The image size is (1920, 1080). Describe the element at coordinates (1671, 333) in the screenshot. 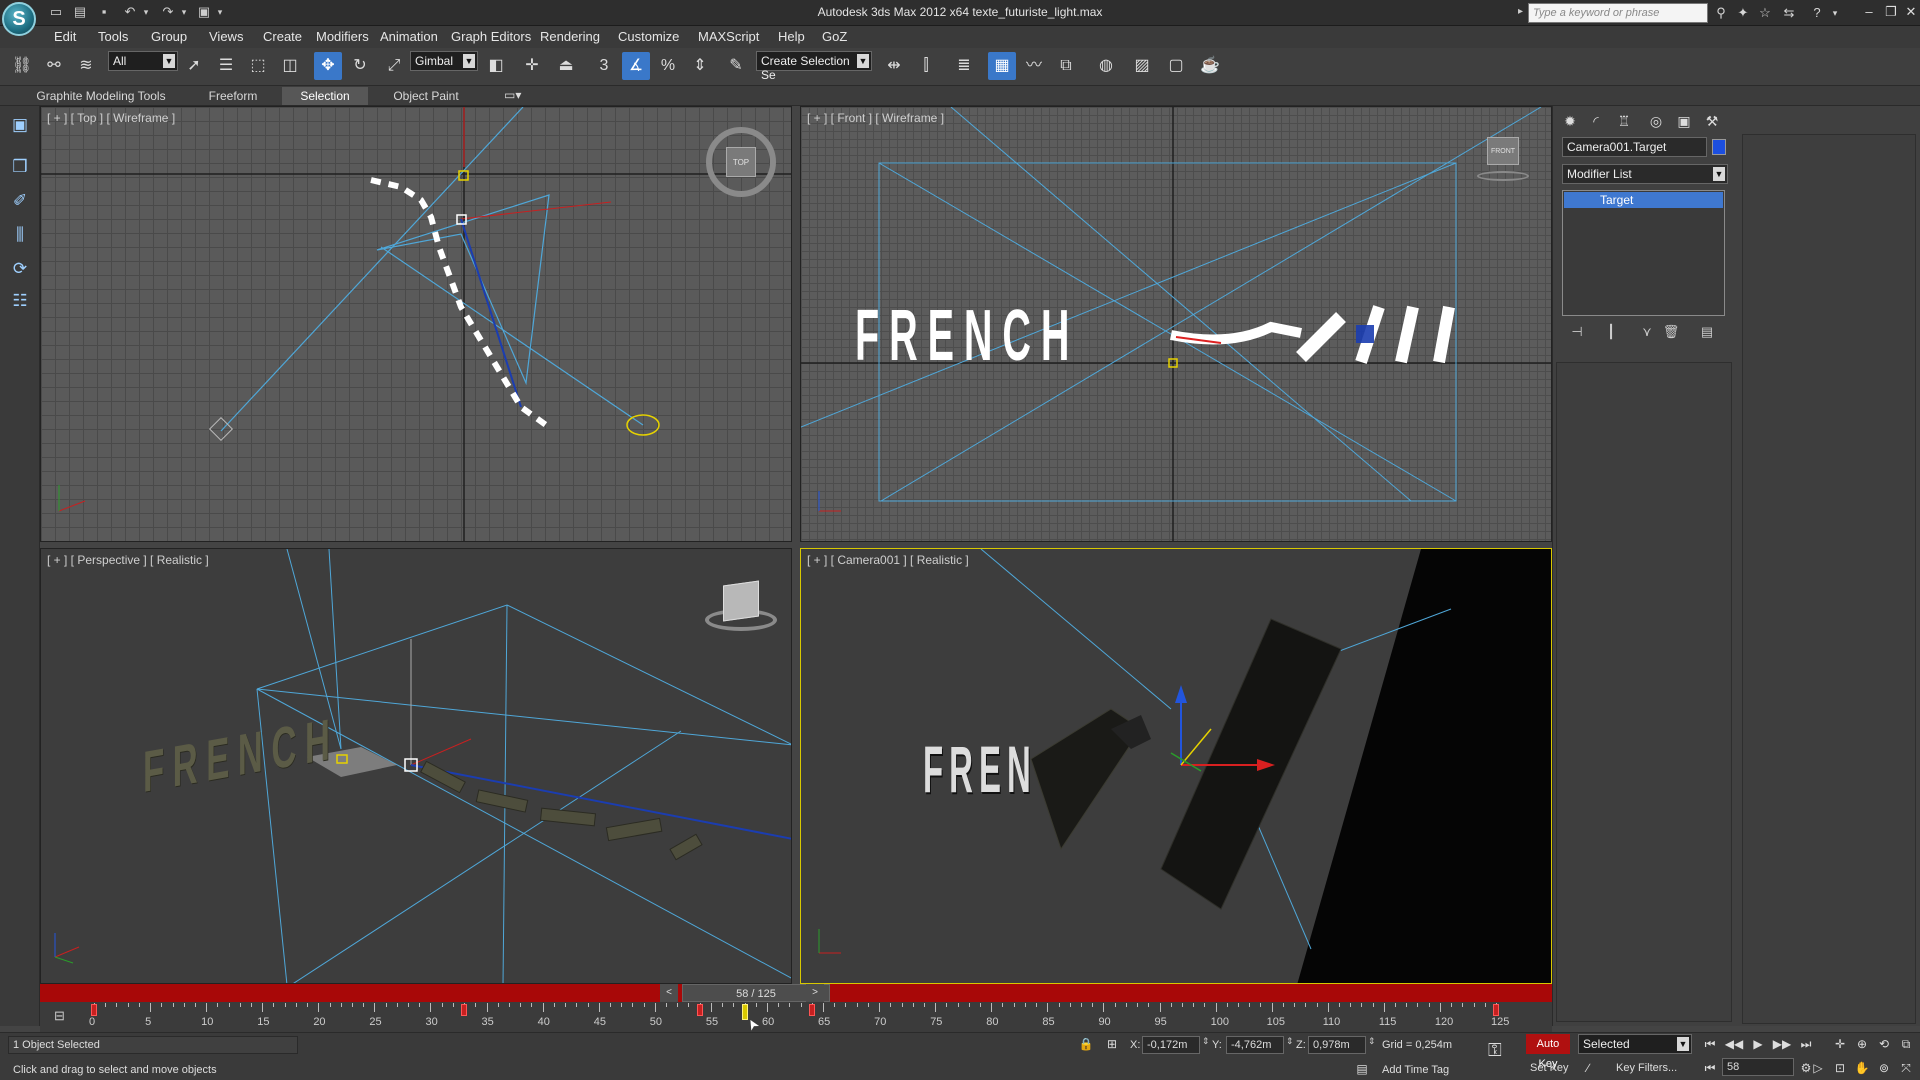

I see `remove-modifier-icon: 🗑` at that location.